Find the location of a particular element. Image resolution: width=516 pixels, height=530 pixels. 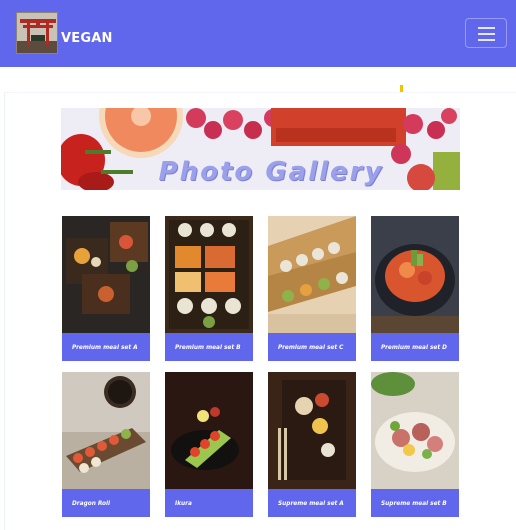

gallery-card: Supreme meal set A is located at coordinates (312, 444).